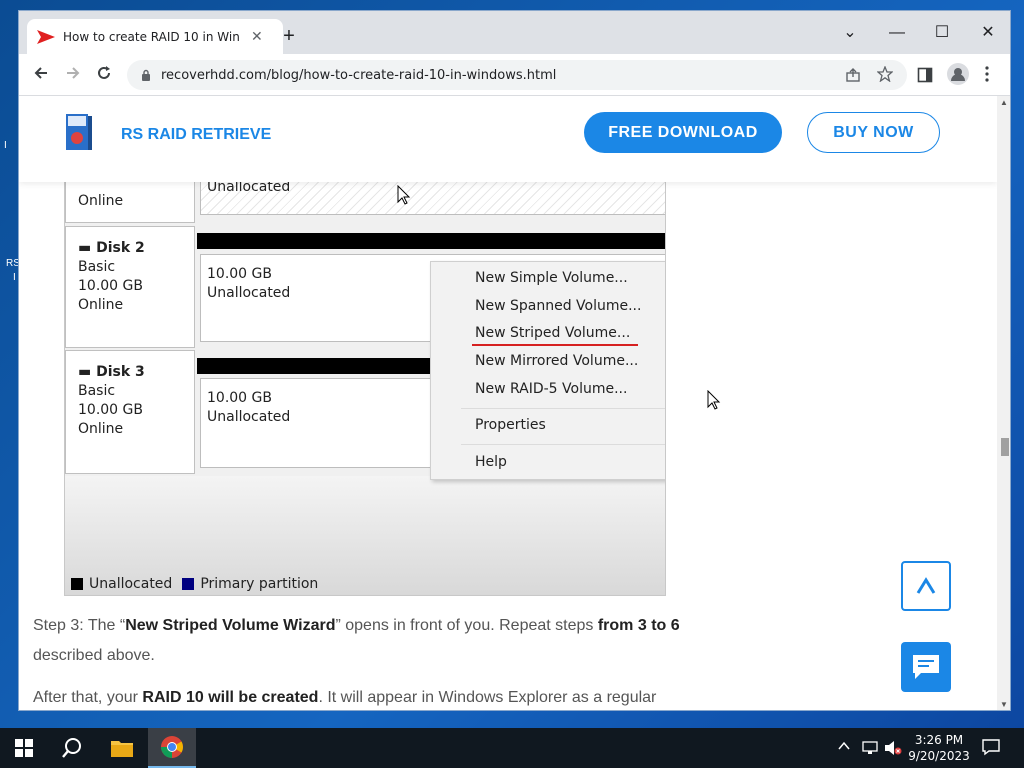  I want to click on search-button, so click(72, 748).